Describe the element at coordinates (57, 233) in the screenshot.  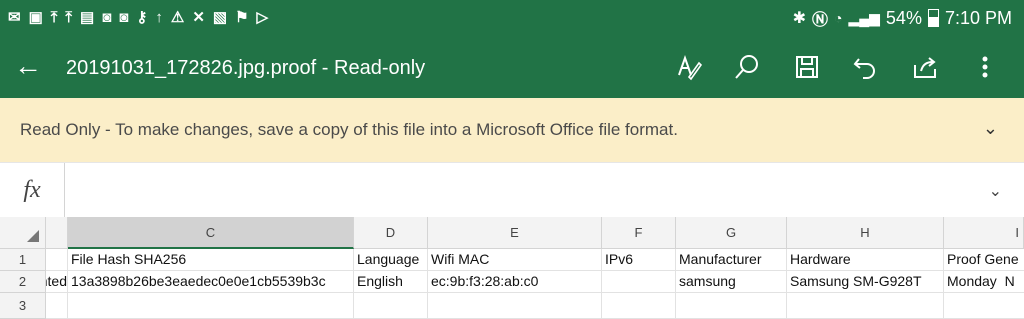
I see `column-header-b` at that location.